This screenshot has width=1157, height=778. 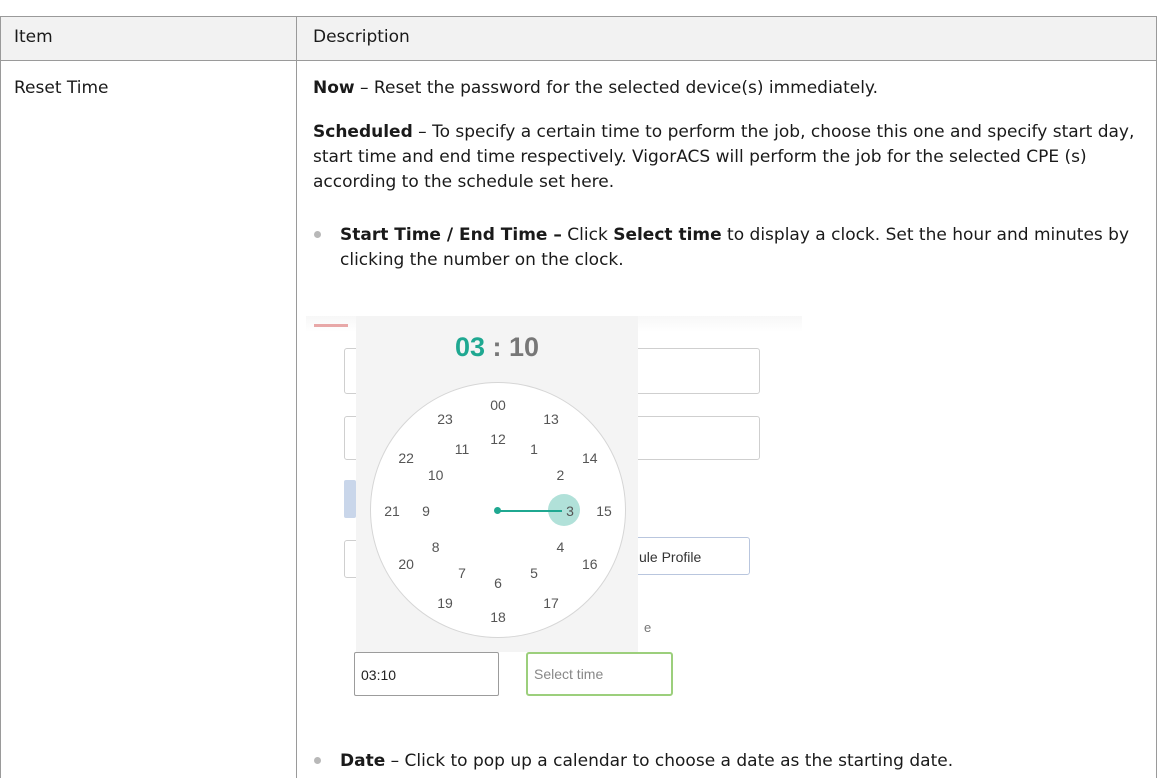 What do you see at coordinates (462, 573) in the screenshot?
I see `clock-number: 7` at bounding box center [462, 573].